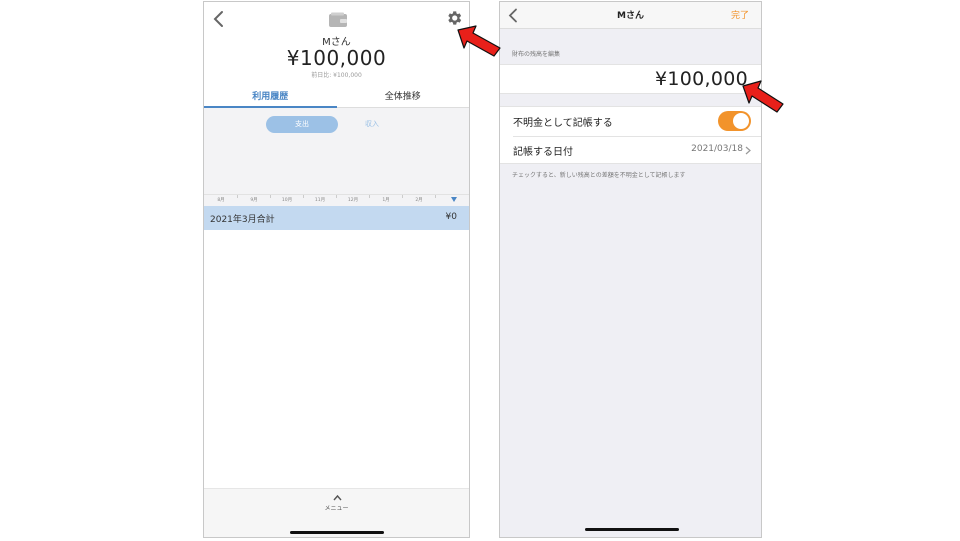 Image resolution: width=960 pixels, height=541 pixels. I want to click on monthly-total-label: 2021年3月合計, so click(242, 220).